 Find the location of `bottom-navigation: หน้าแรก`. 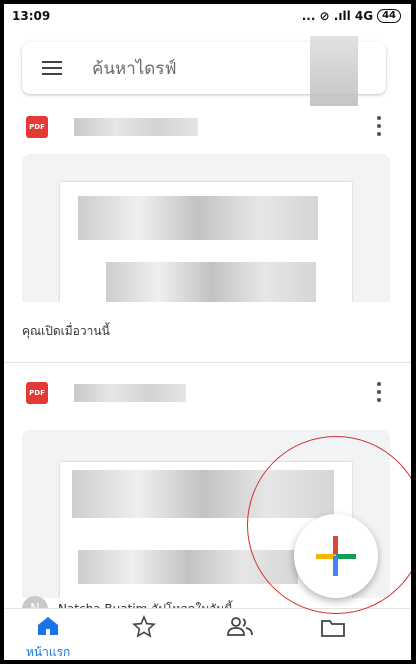

bottom-navigation: หน้าแรก is located at coordinates (207, 634).